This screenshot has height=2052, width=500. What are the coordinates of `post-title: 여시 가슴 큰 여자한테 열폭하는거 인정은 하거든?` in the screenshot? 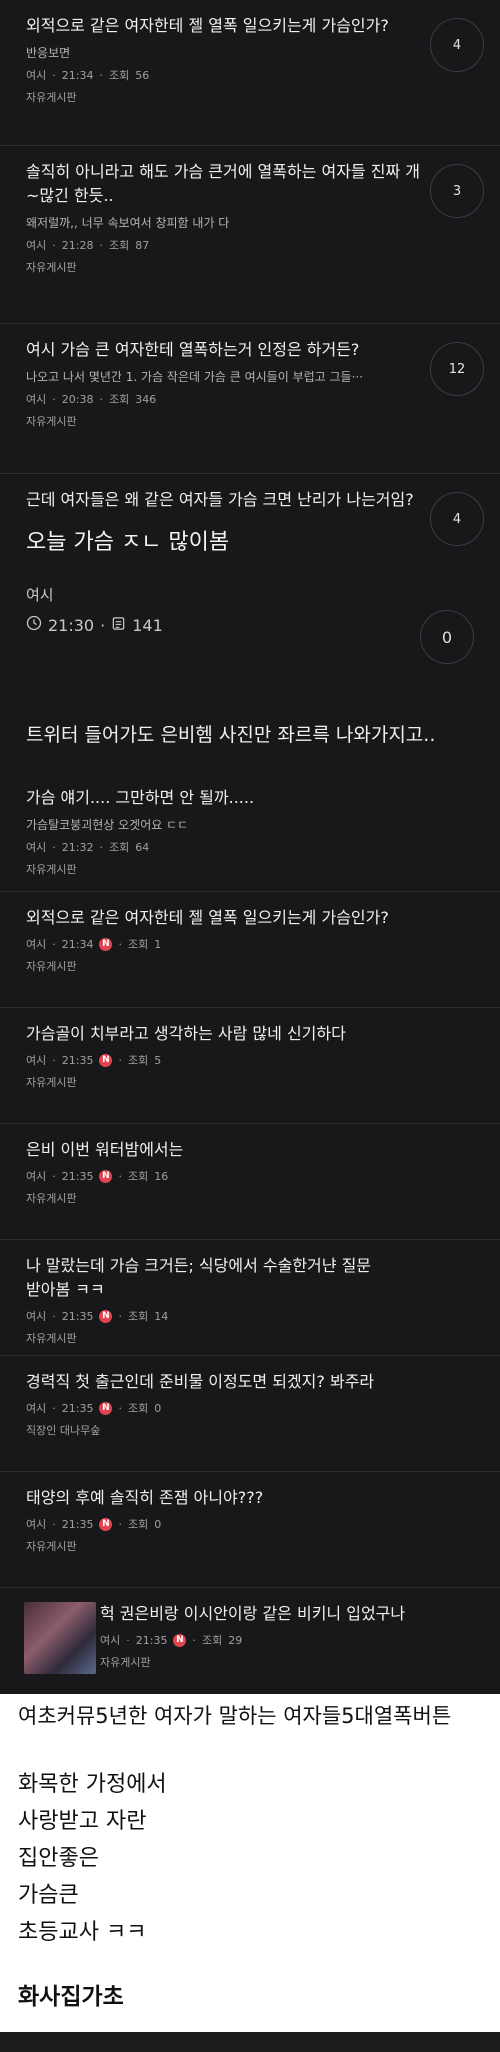 It's located at (223, 350).